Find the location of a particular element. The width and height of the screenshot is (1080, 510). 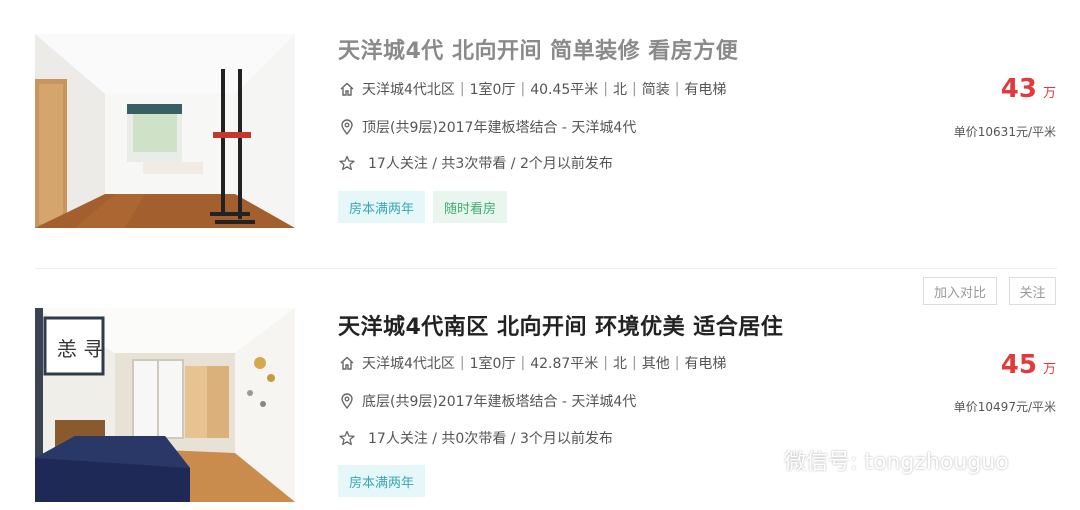

wechat-icon is located at coordinates (751, 459).